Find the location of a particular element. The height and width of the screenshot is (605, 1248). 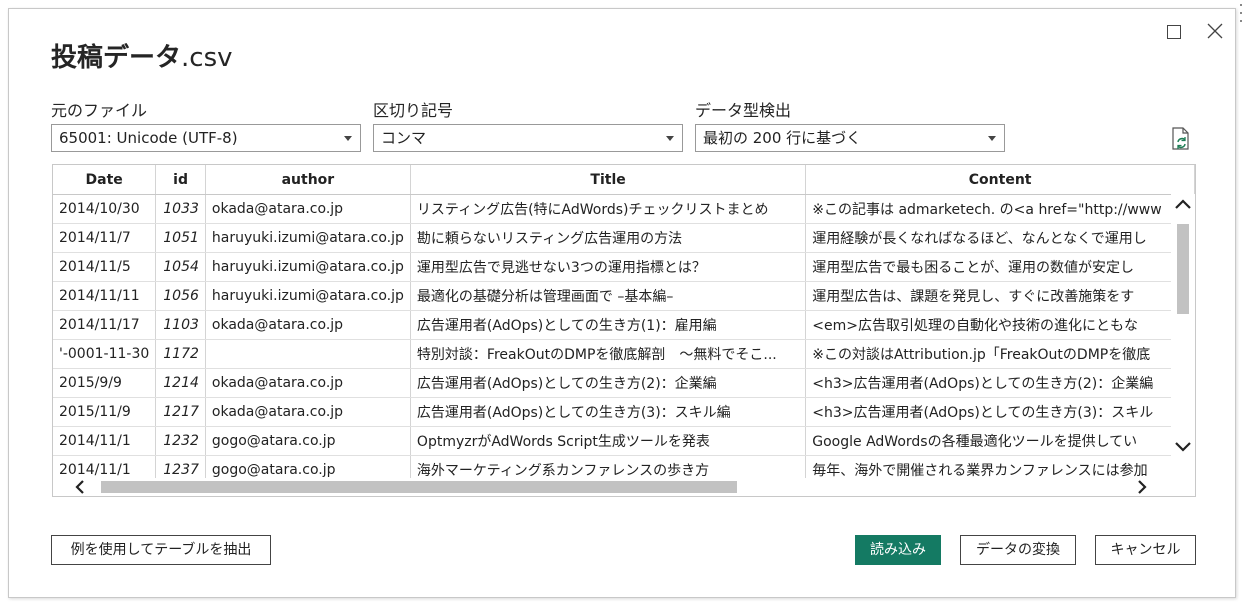

cell-content: <em>広告取引処理の自動化や技術の進化にともな is located at coordinates (1000, 325).